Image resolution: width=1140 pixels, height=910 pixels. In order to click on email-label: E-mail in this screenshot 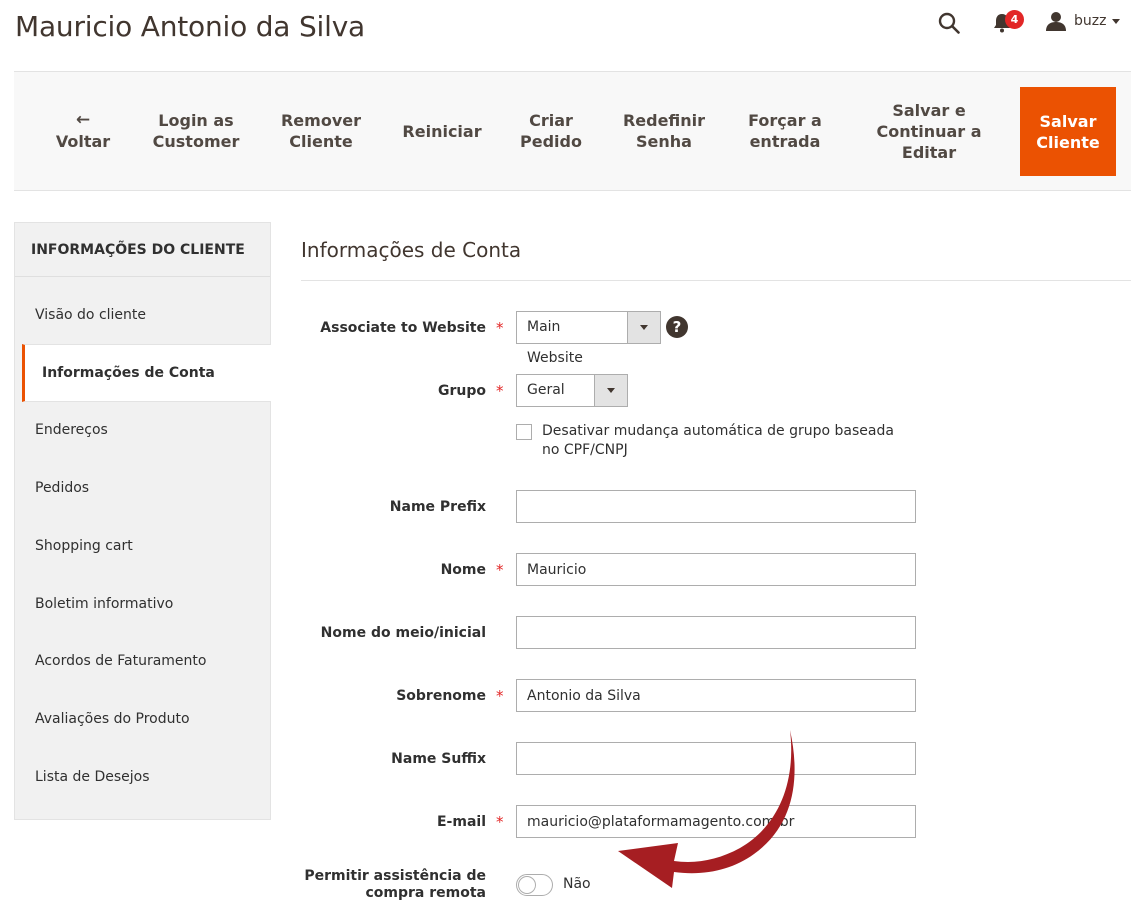, I will do `click(461, 822)`.